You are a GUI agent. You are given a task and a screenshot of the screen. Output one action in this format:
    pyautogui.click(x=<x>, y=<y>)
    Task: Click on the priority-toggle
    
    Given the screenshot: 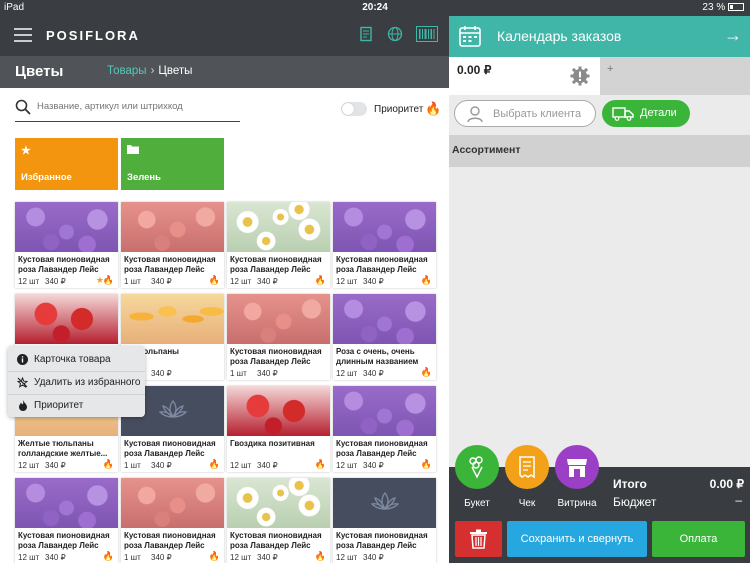 What is the action you would take?
    pyautogui.click(x=354, y=109)
    